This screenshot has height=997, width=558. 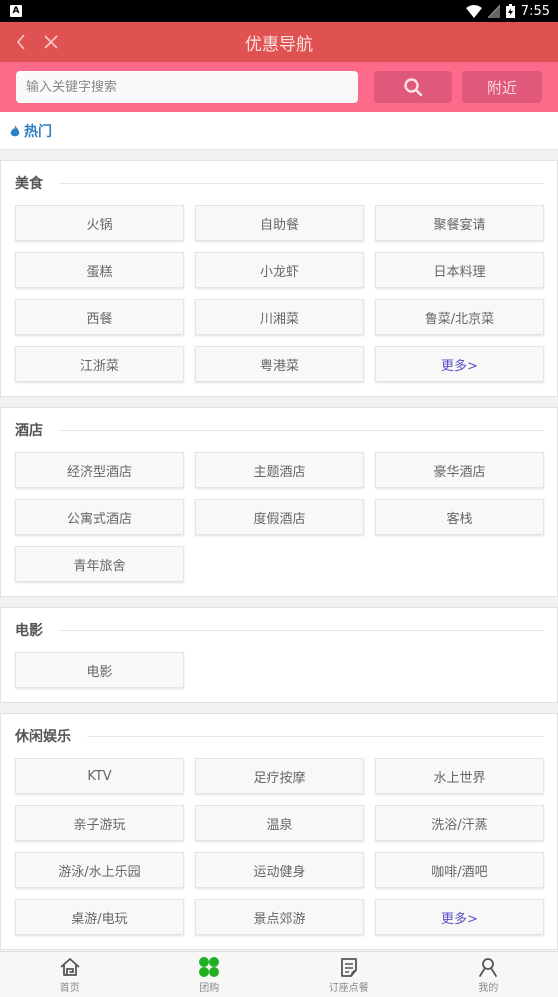 I want to click on category-grid: 经济型酒店 主题酒店 豪华酒店公寓式酒店 度假酒店 客栈青年旅舍, so click(x=279, y=517).